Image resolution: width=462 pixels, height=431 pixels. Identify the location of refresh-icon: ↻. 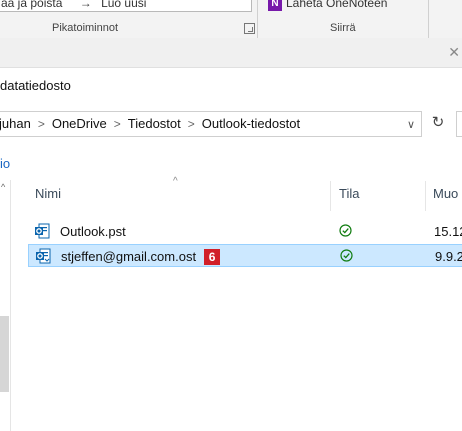
(438, 123).